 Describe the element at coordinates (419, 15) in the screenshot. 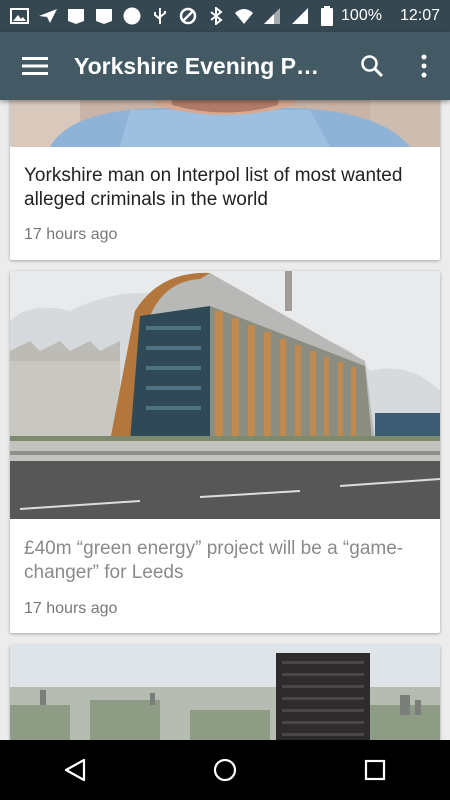

I see `clock: 12:07` at that location.